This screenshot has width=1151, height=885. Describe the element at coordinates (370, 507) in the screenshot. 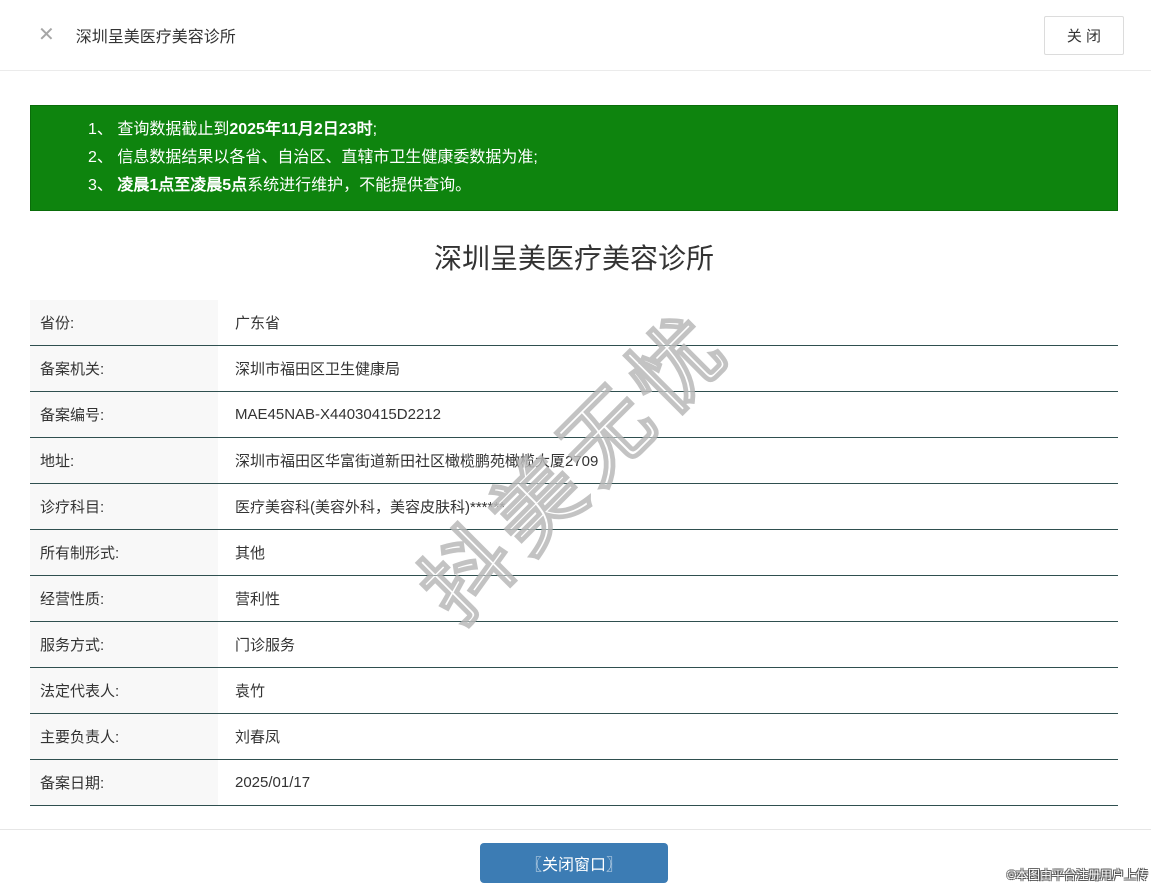

I see `row-value: 医疗美容科(美容外科，美容皮肤科)******` at that location.